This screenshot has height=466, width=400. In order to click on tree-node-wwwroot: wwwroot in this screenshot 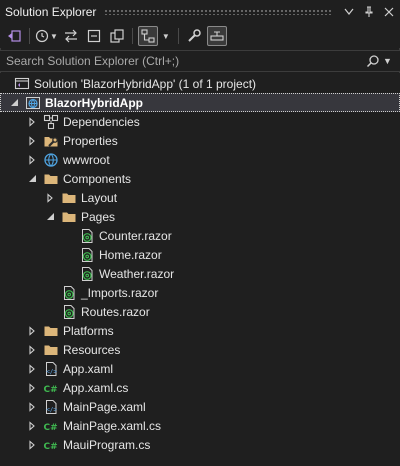, I will do `click(200, 159)`.